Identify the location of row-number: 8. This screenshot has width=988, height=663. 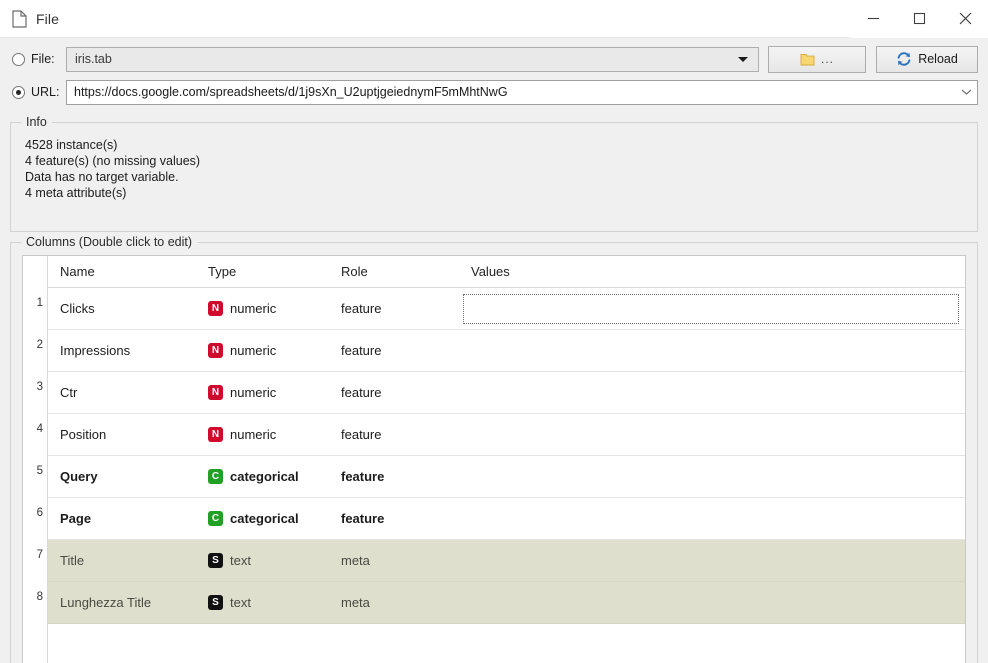
(35, 603).